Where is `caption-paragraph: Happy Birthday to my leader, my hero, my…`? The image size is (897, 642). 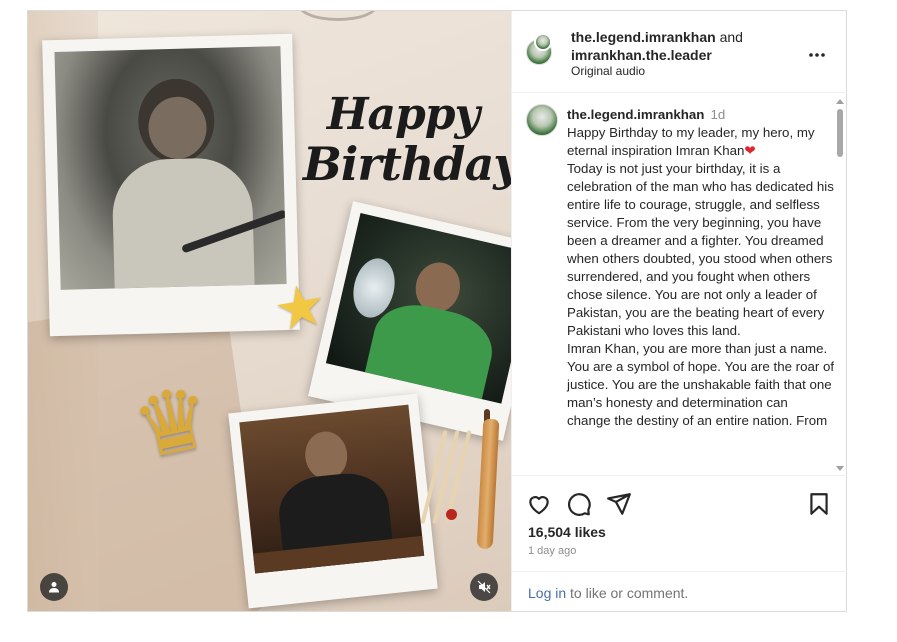 caption-paragraph: Happy Birthday to my leader, my hero, my… is located at coordinates (691, 141).